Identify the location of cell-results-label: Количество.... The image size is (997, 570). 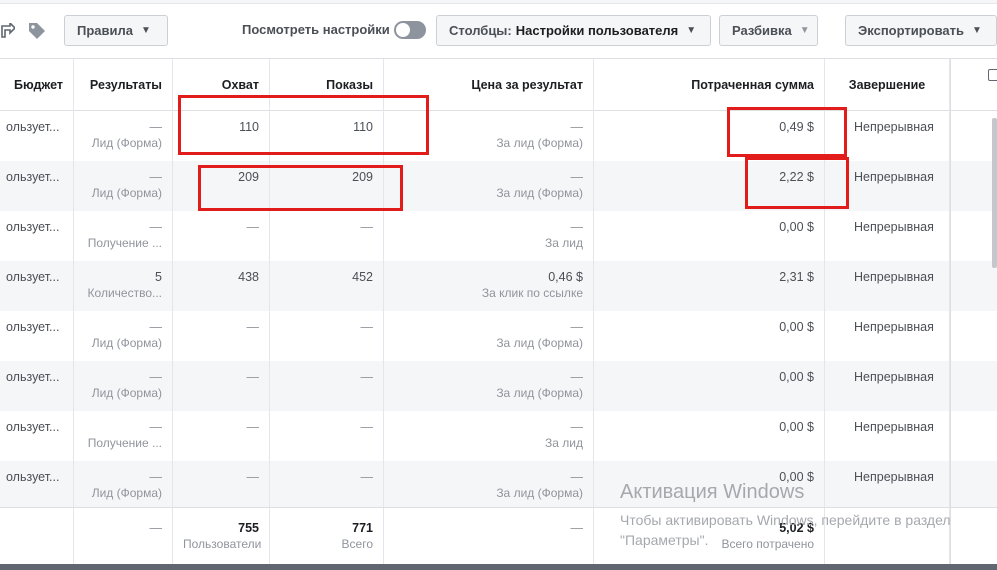
(124, 293).